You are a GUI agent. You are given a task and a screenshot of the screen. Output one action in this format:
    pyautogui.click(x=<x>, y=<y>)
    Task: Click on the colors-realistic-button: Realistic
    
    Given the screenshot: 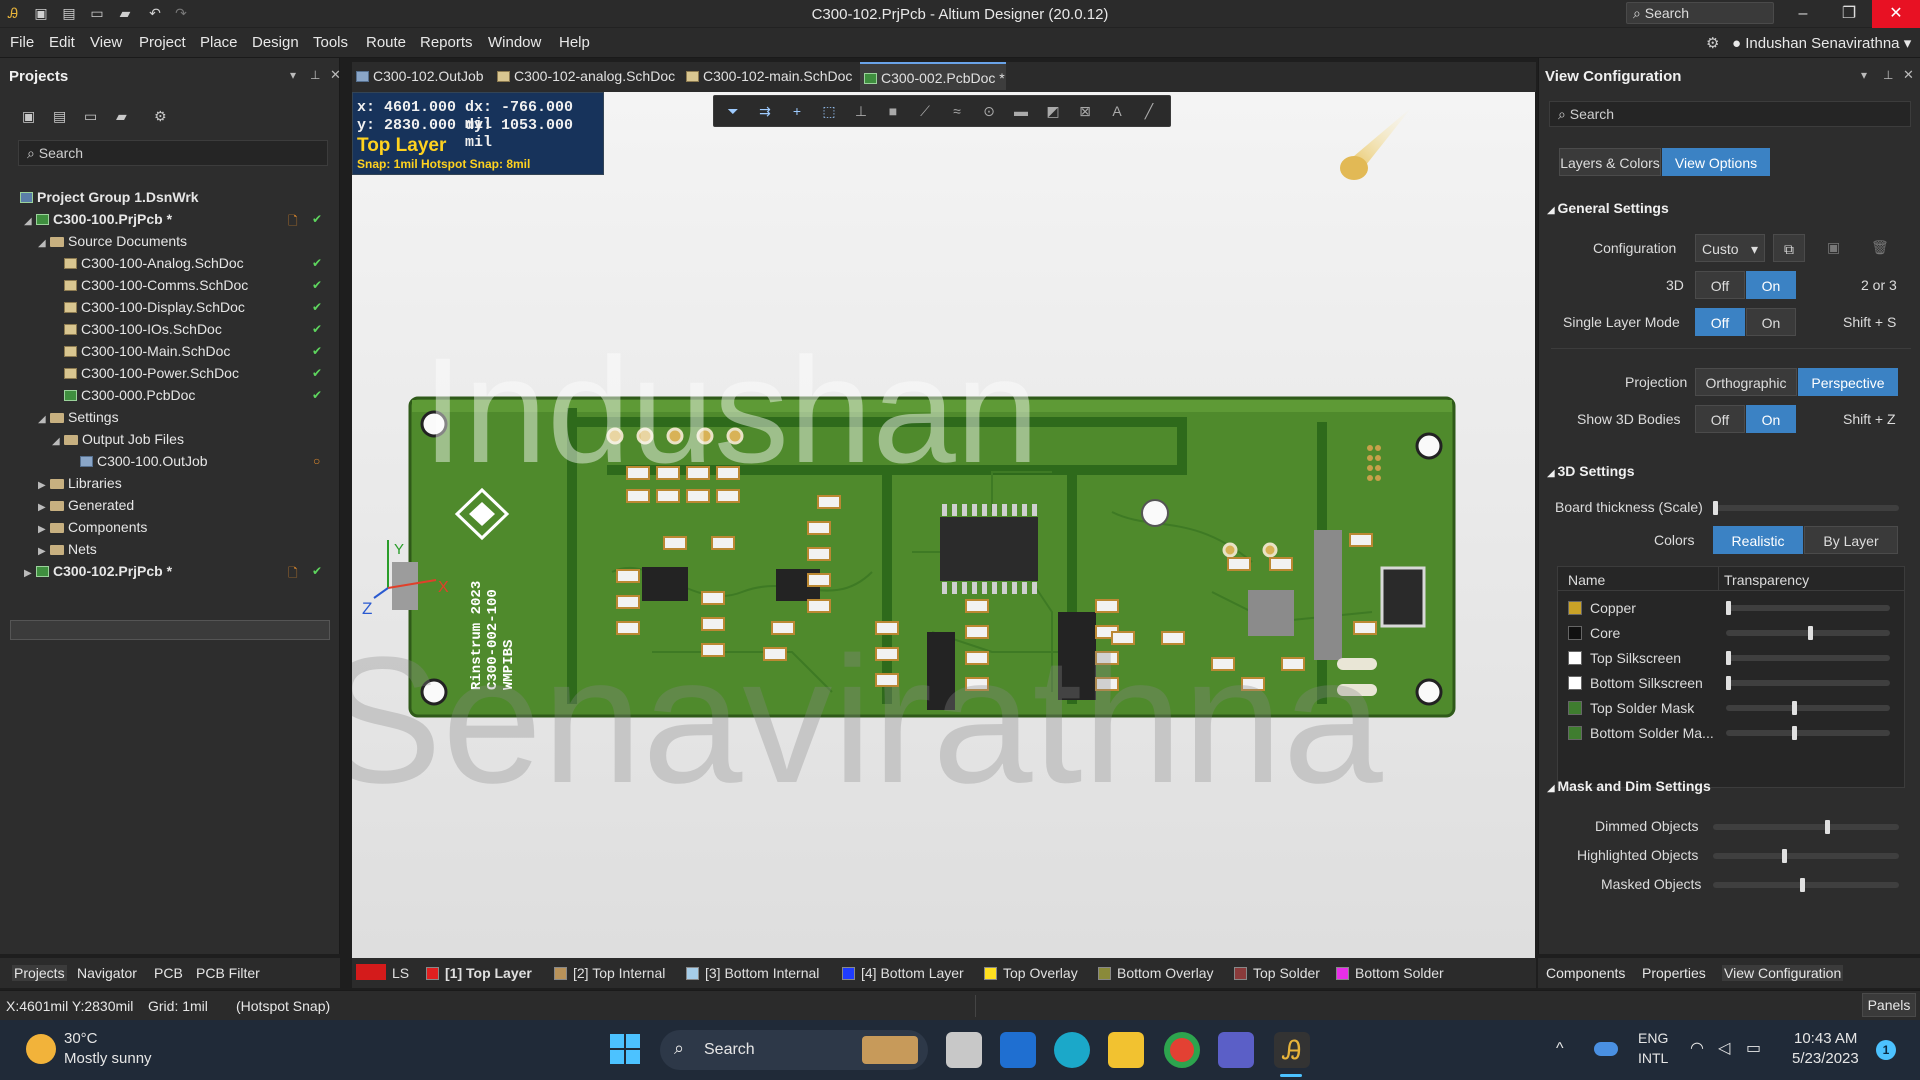 What is the action you would take?
    pyautogui.click(x=1758, y=540)
    